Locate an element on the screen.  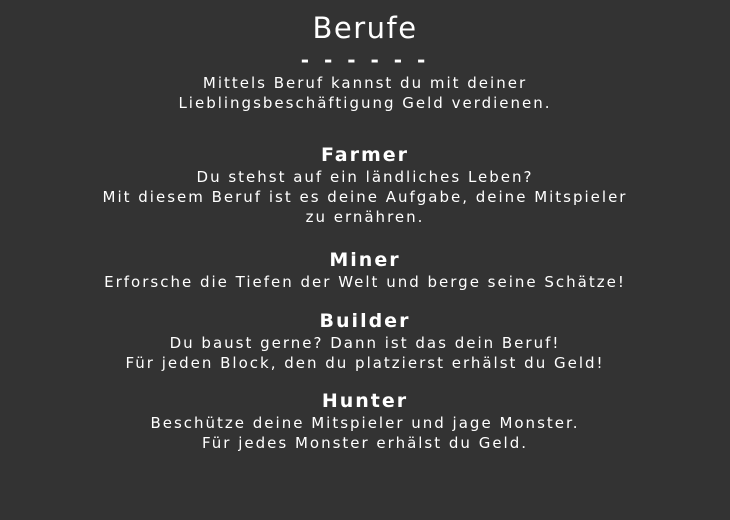
intro-line: Lieblingsbeschäftigung Geld verdienen. is located at coordinates (365, 103).